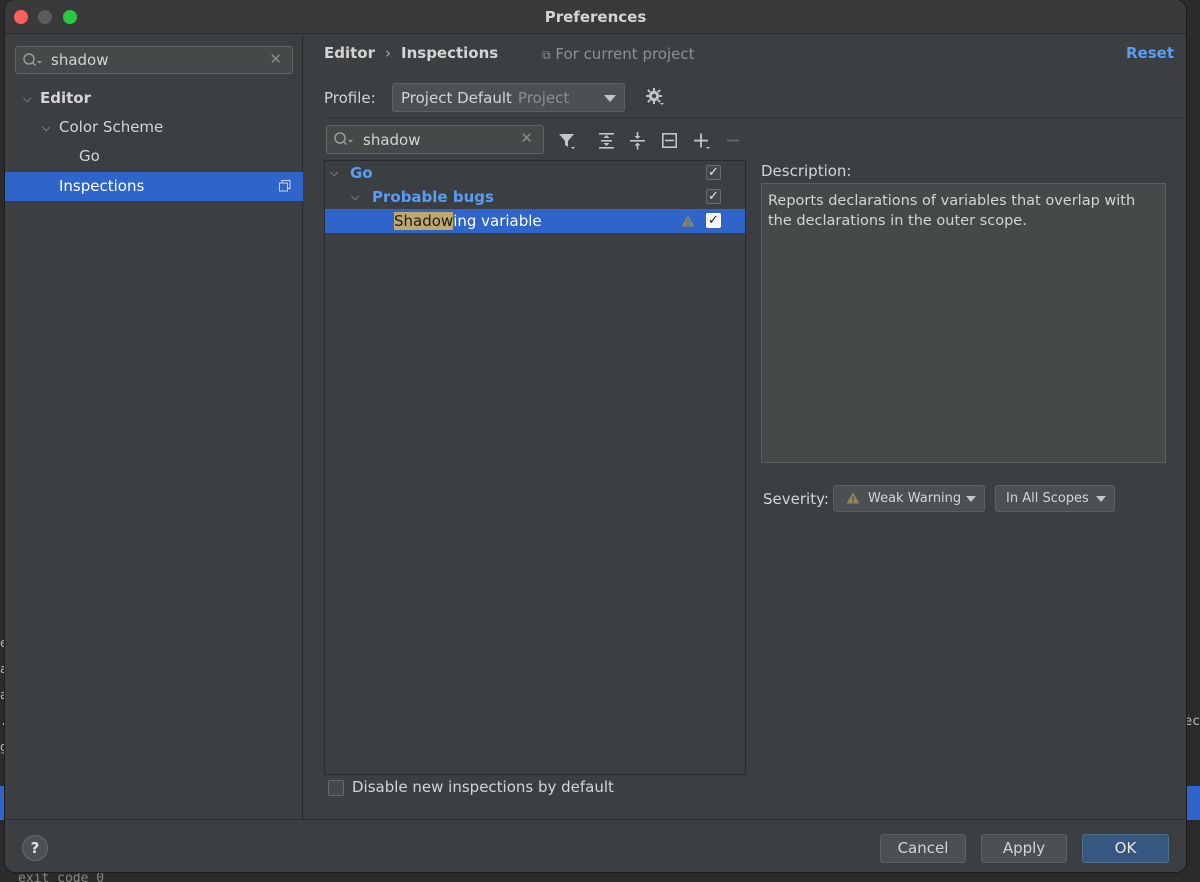 Image resolution: width=1200 pixels, height=882 pixels. I want to click on add-icon, so click(702, 141).